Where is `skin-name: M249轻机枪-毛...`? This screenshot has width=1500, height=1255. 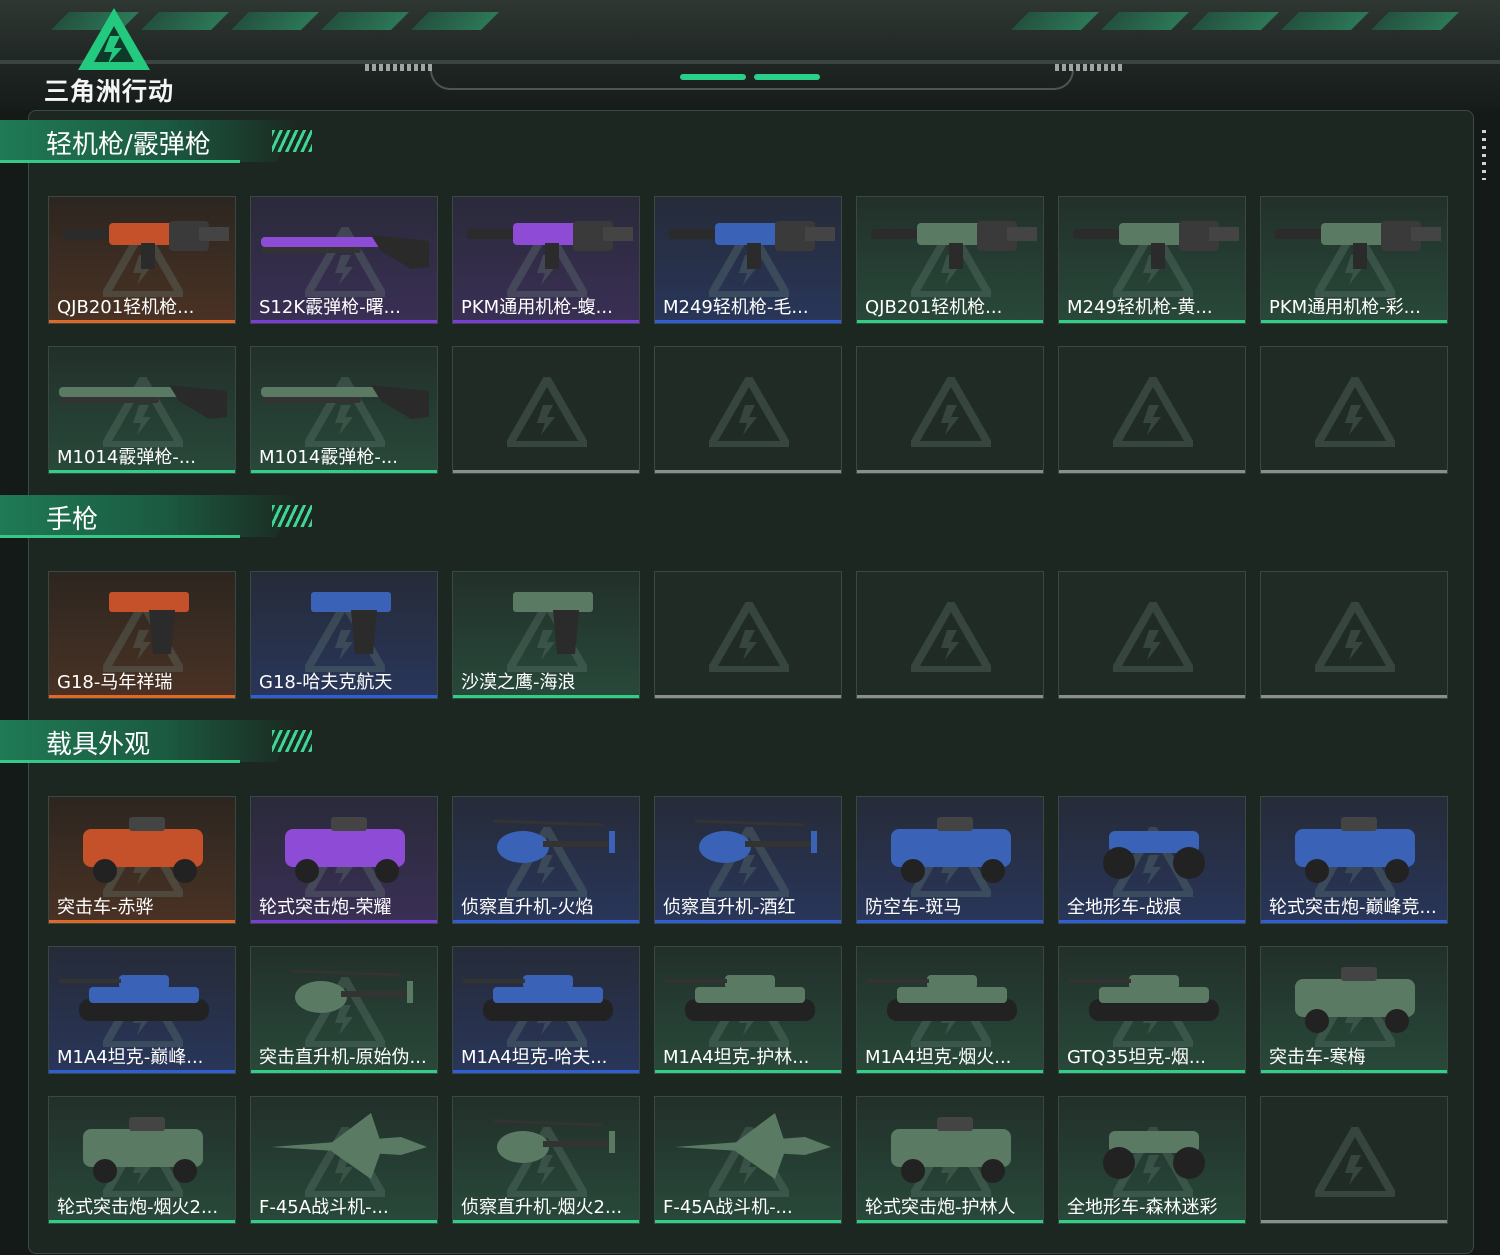 skin-name: M249轻机枪-毛... is located at coordinates (736, 307).